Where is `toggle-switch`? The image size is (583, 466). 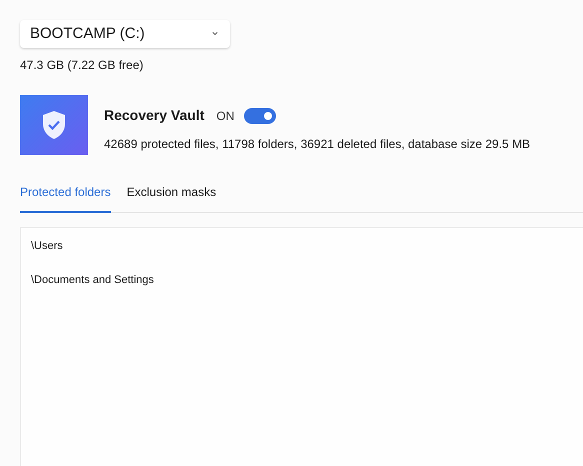
toggle-switch is located at coordinates (260, 116).